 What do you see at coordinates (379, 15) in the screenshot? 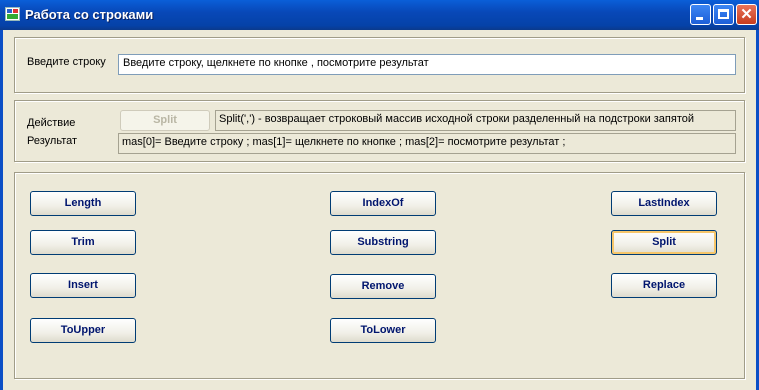
I see `title-bar: Работа со строками ✕` at bounding box center [379, 15].